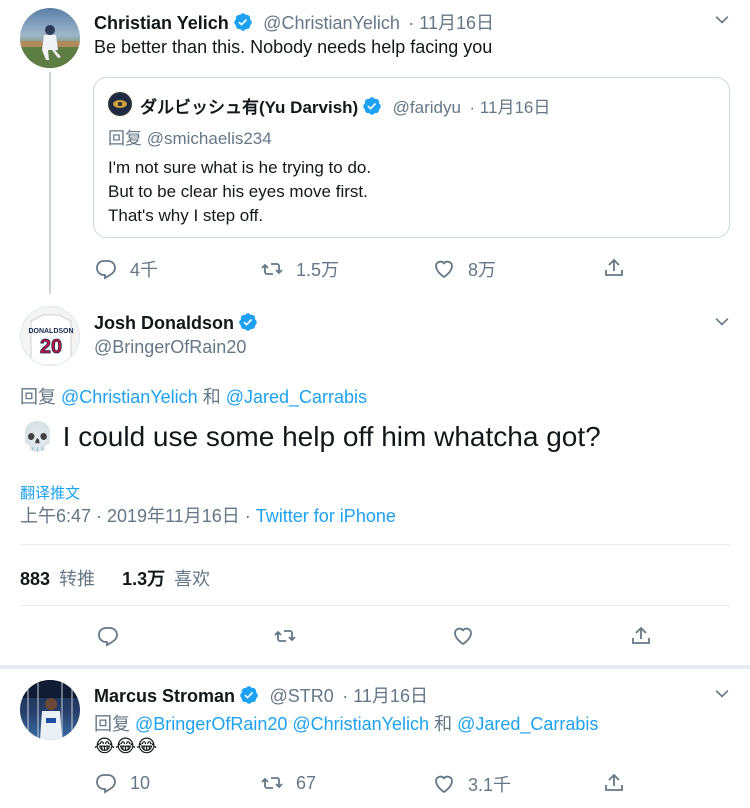 Image resolution: width=750 pixels, height=808 pixels. I want to click on reply-context: 回复 @ChristianYelich 和 @Jared_Carrabis, so click(193, 396).